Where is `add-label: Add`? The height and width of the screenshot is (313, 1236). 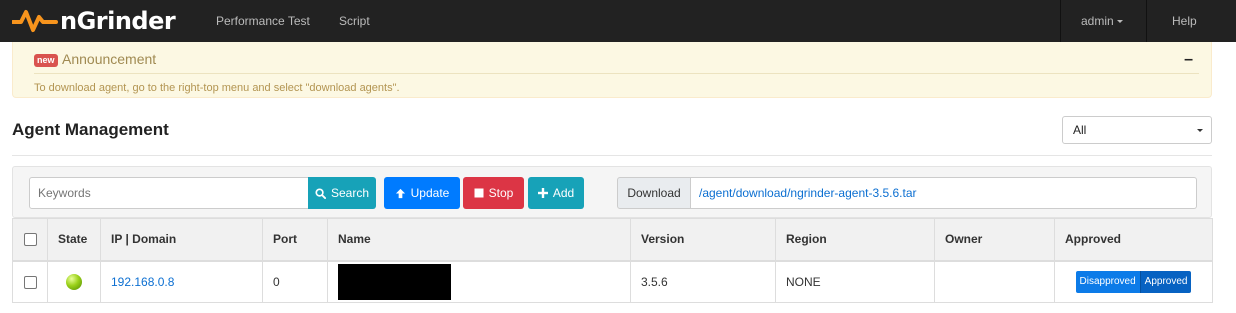
add-label: Add is located at coordinates (563, 193).